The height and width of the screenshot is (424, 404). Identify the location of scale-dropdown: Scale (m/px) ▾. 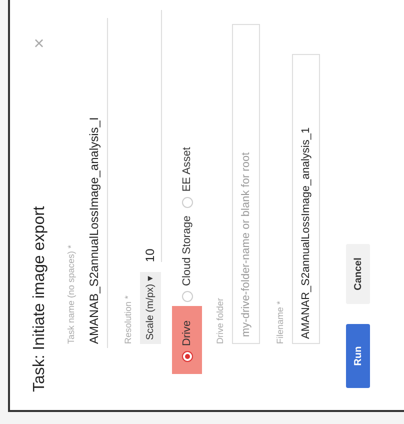
(150, 308).